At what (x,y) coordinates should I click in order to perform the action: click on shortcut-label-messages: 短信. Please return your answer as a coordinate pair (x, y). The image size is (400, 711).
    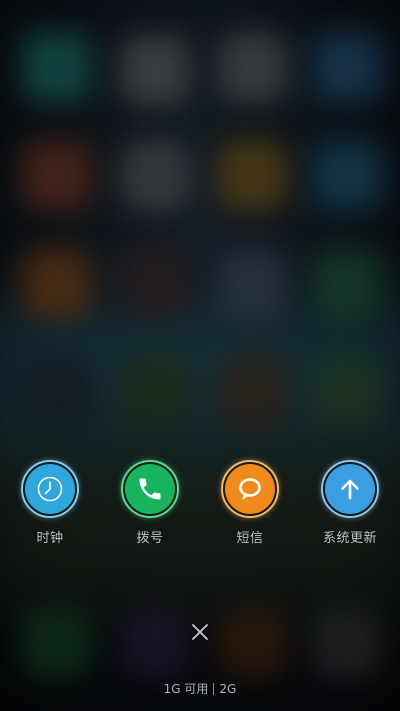
    Looking at the image, I should click on (250, 538).